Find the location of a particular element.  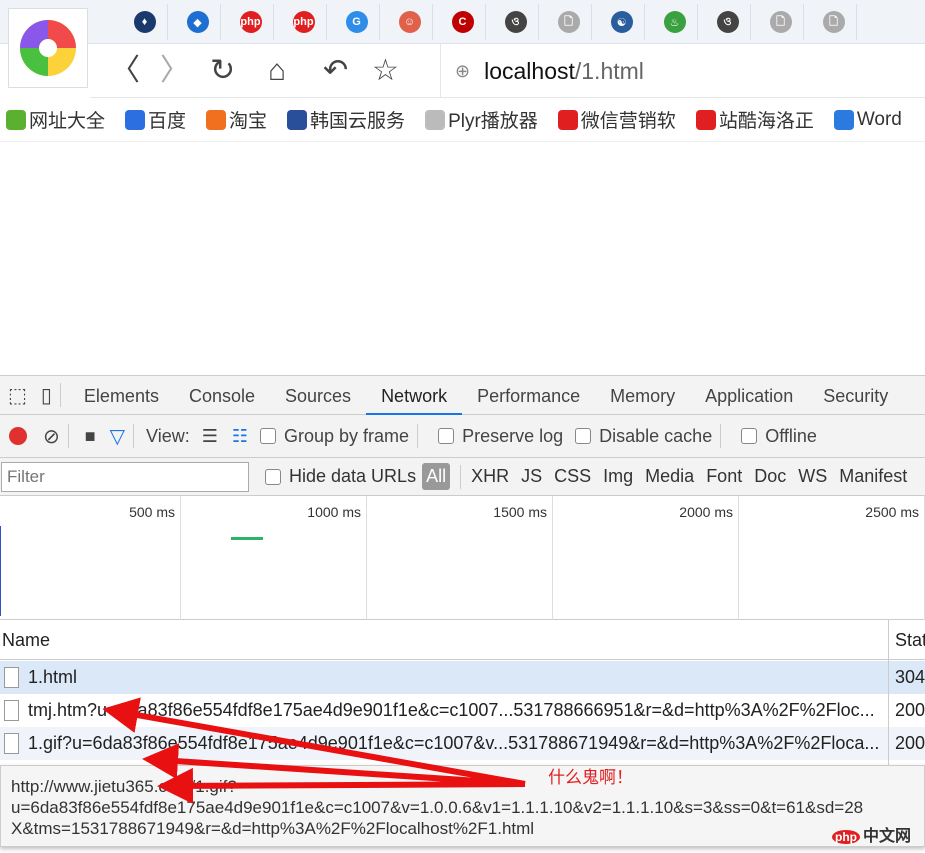

bookmark-item: 网址大全 is located at coordinates (55, 119).